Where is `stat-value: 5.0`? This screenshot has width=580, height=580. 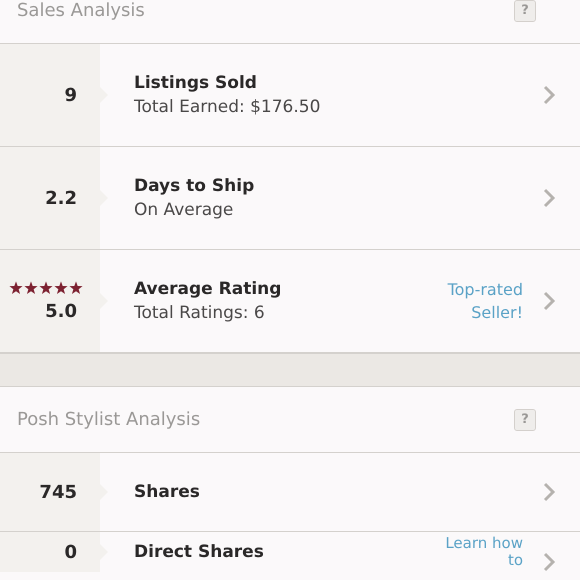 stat-value: 5.0 is located at coordinates (61, 311).